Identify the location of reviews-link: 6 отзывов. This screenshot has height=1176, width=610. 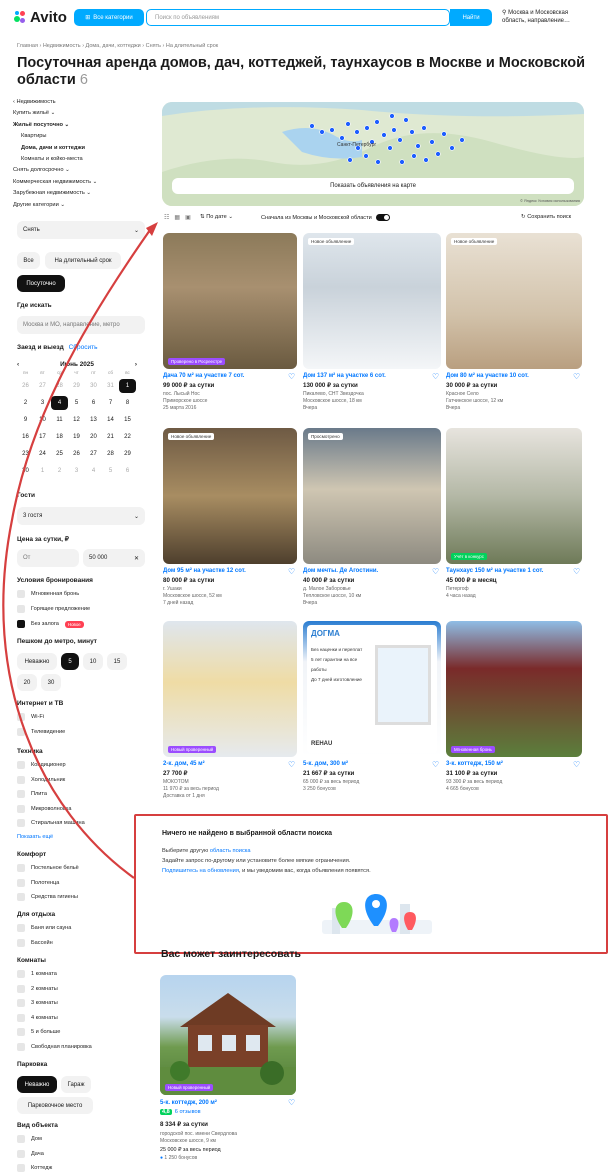
(188, 1112).